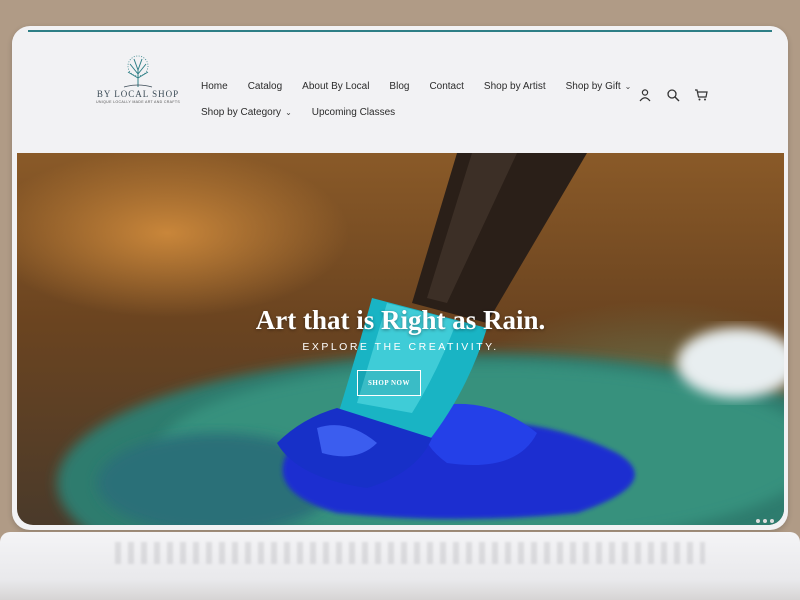 This screenshot has width=800, height=600. I want to click on nav-row-secondary: Shop by Category ⌄ Upcoming Classes, so click(416, 112).